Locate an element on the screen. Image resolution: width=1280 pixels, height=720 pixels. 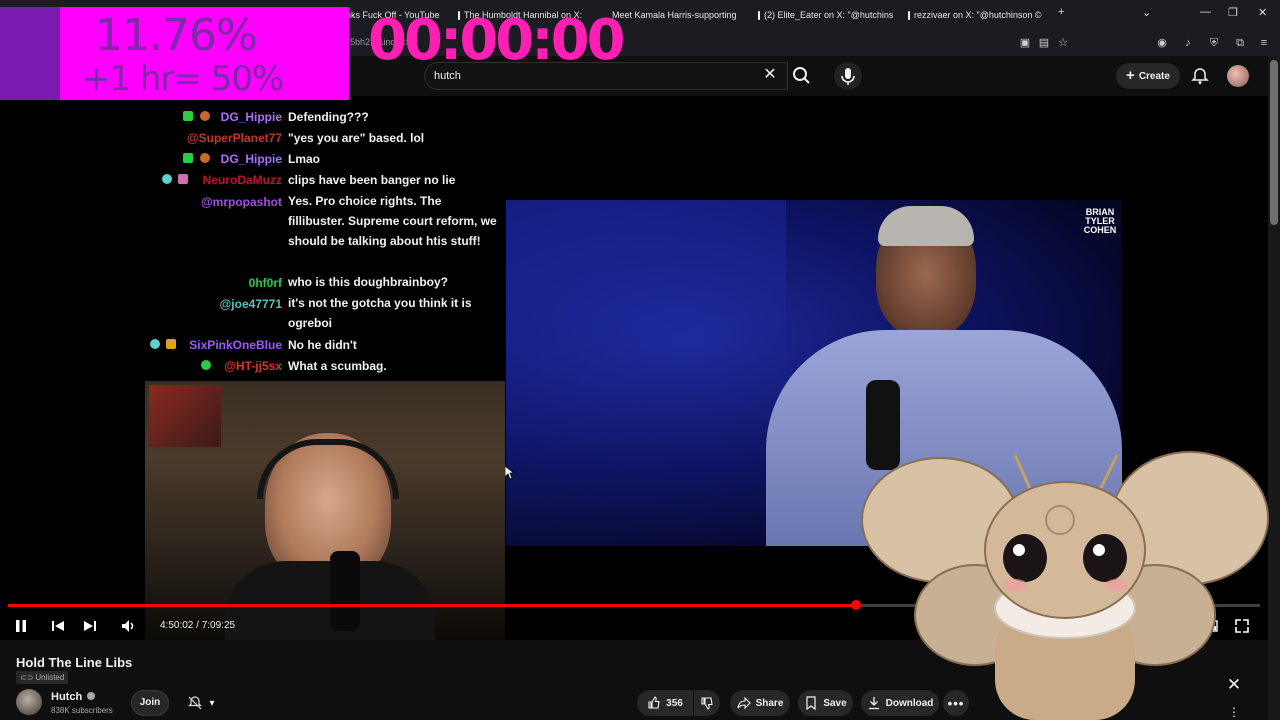
moth-blush-right is located at coordinates (1117, 585).